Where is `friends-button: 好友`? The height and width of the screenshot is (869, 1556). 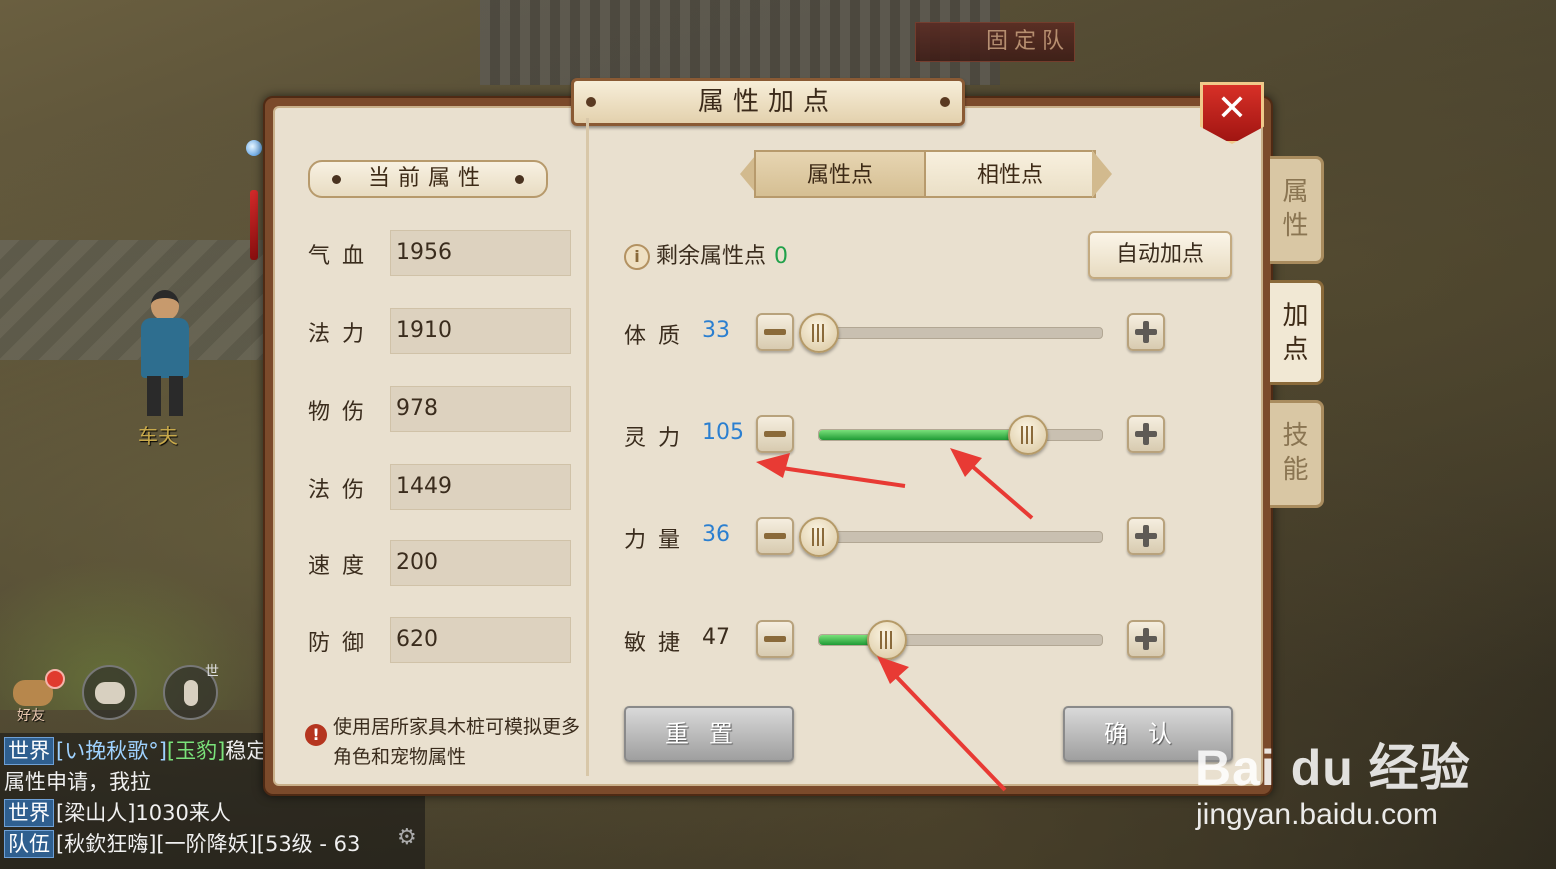 friends-button: 好友 is located at coordinates (35, 694).